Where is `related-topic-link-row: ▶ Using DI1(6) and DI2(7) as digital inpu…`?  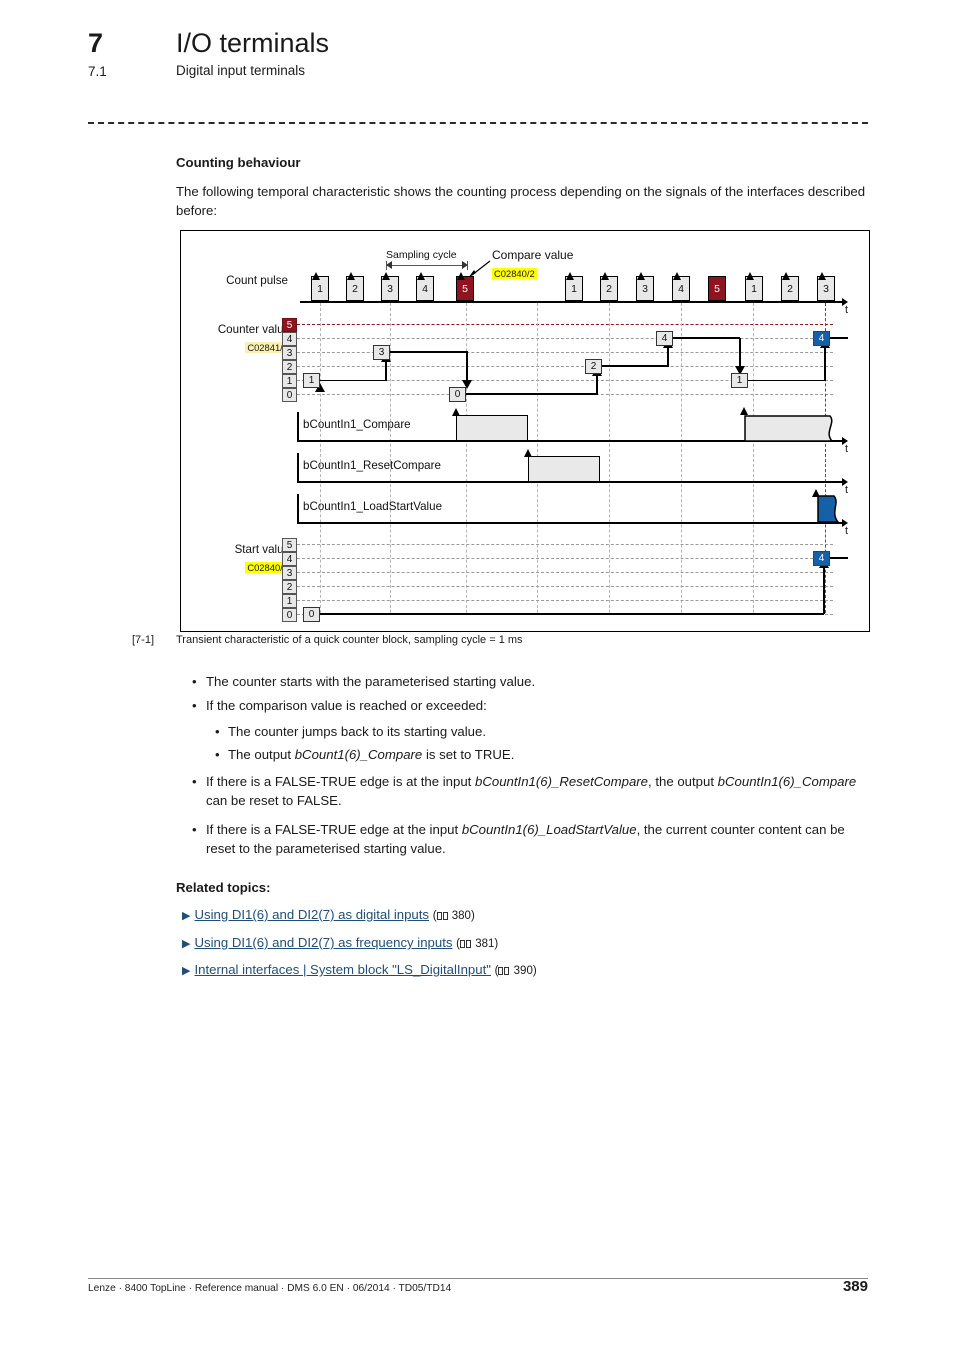
related-topic-link-row: ▶ Using DI1(6) and DI2(7) as digital inpu… is located at coordinates (328, 914).